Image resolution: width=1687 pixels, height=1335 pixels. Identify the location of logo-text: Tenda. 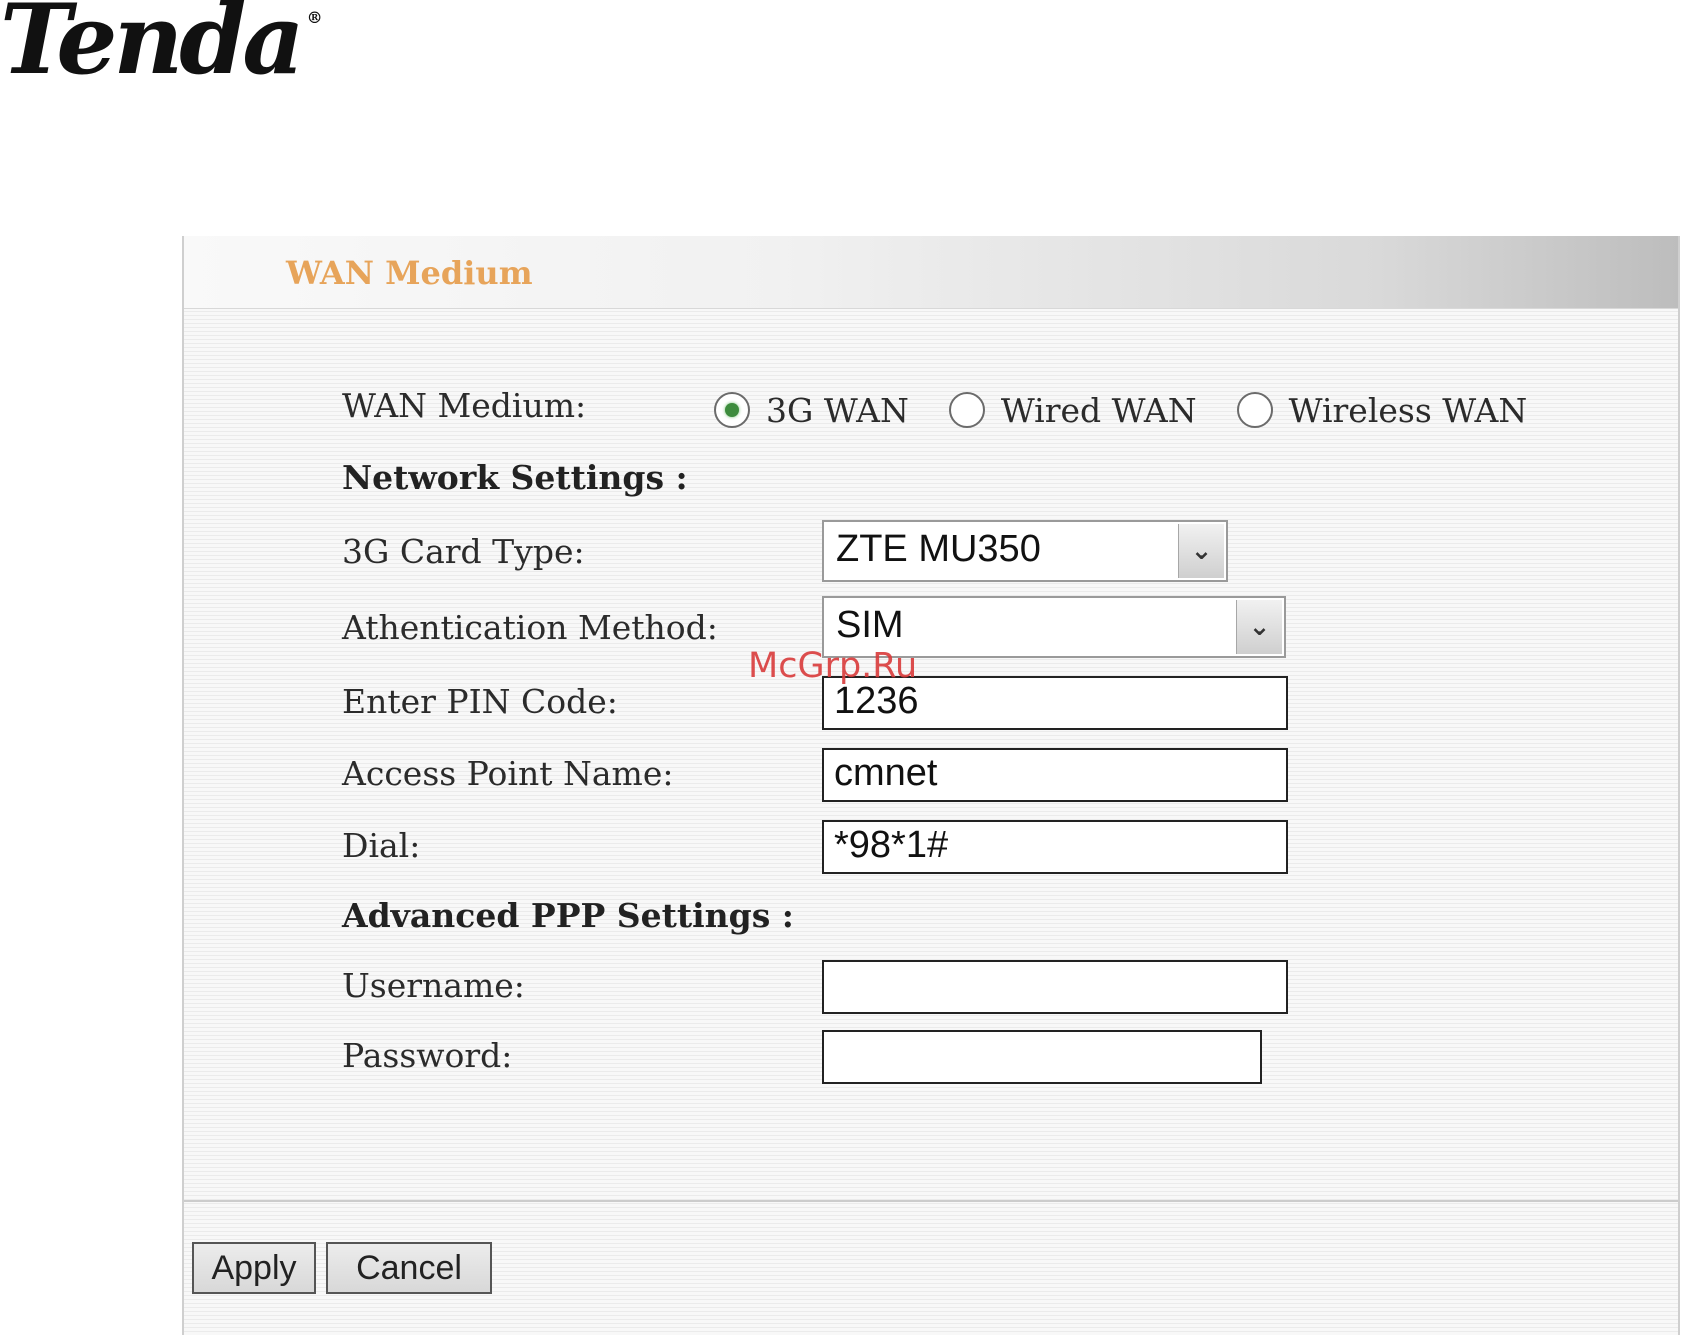
(152, 48).